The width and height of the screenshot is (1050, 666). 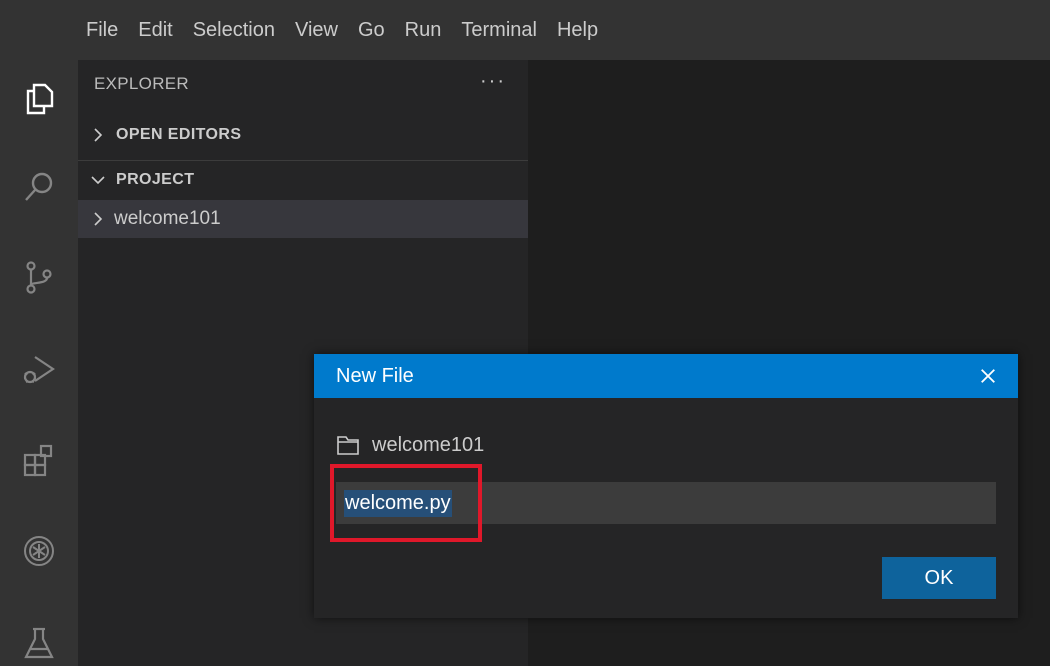 What do you see at coordinates (155, 179) in the screenshot?
I see `section-project-label: PROJECT` at bounding box center [155, 179].